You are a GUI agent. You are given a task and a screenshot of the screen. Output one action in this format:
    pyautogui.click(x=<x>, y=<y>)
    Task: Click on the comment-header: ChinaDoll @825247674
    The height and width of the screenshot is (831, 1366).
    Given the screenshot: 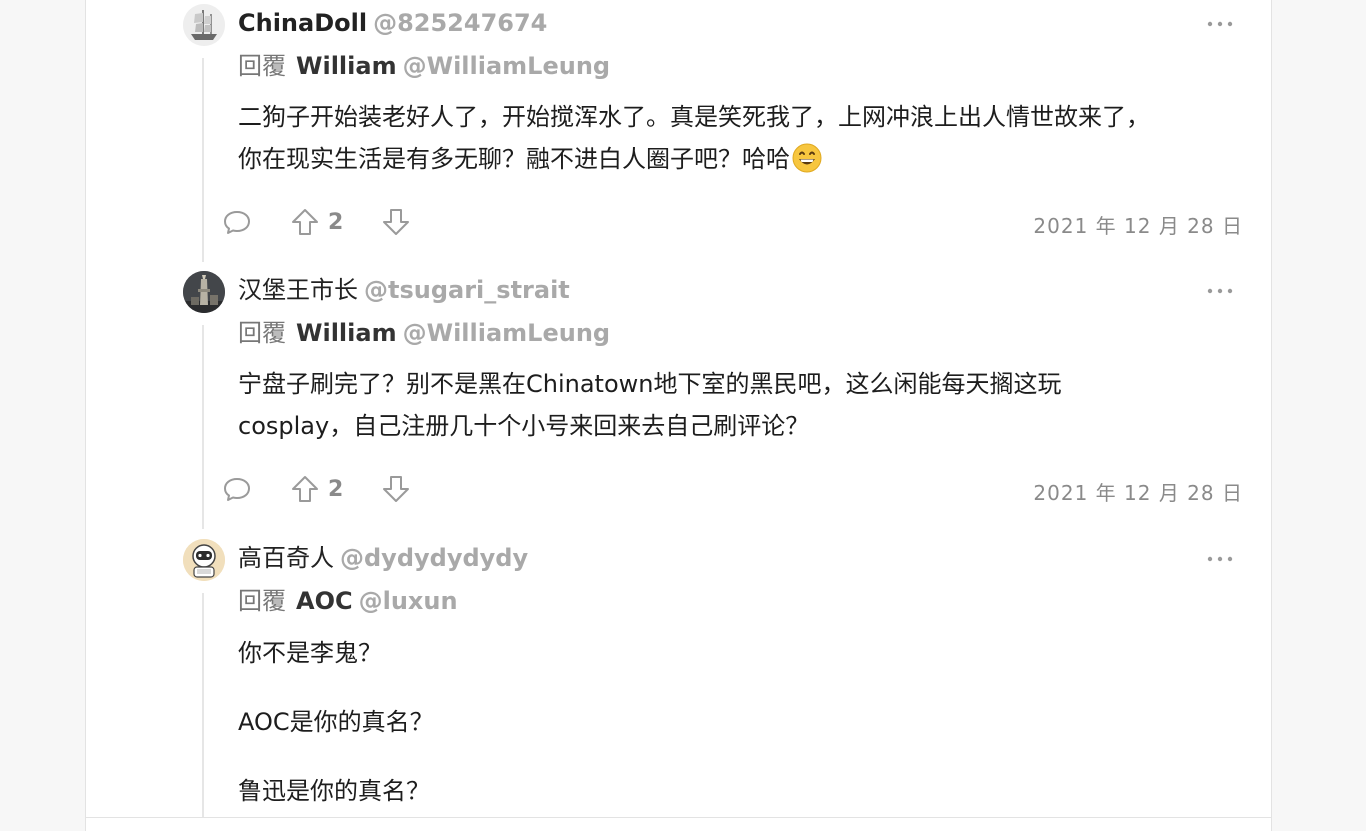 What is the action you would take?
    pyautogui.click(x=392, y=23)
    